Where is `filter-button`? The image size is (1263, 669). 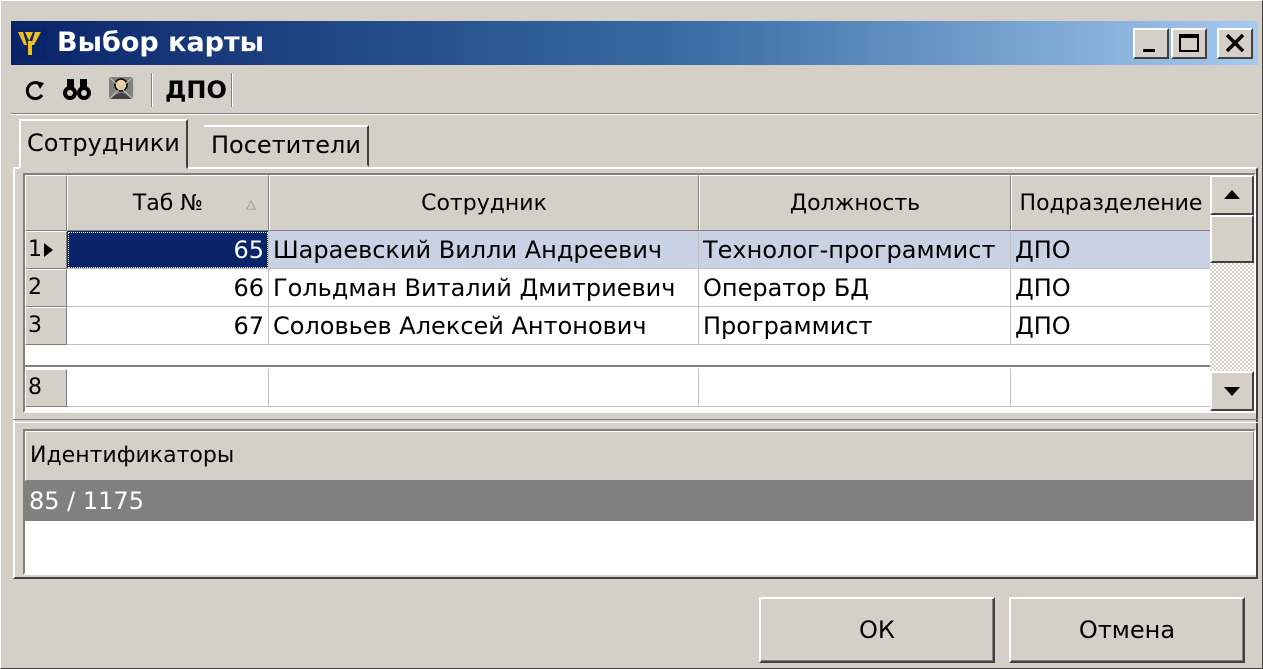
filter-button is located at coordinates (122, 89).